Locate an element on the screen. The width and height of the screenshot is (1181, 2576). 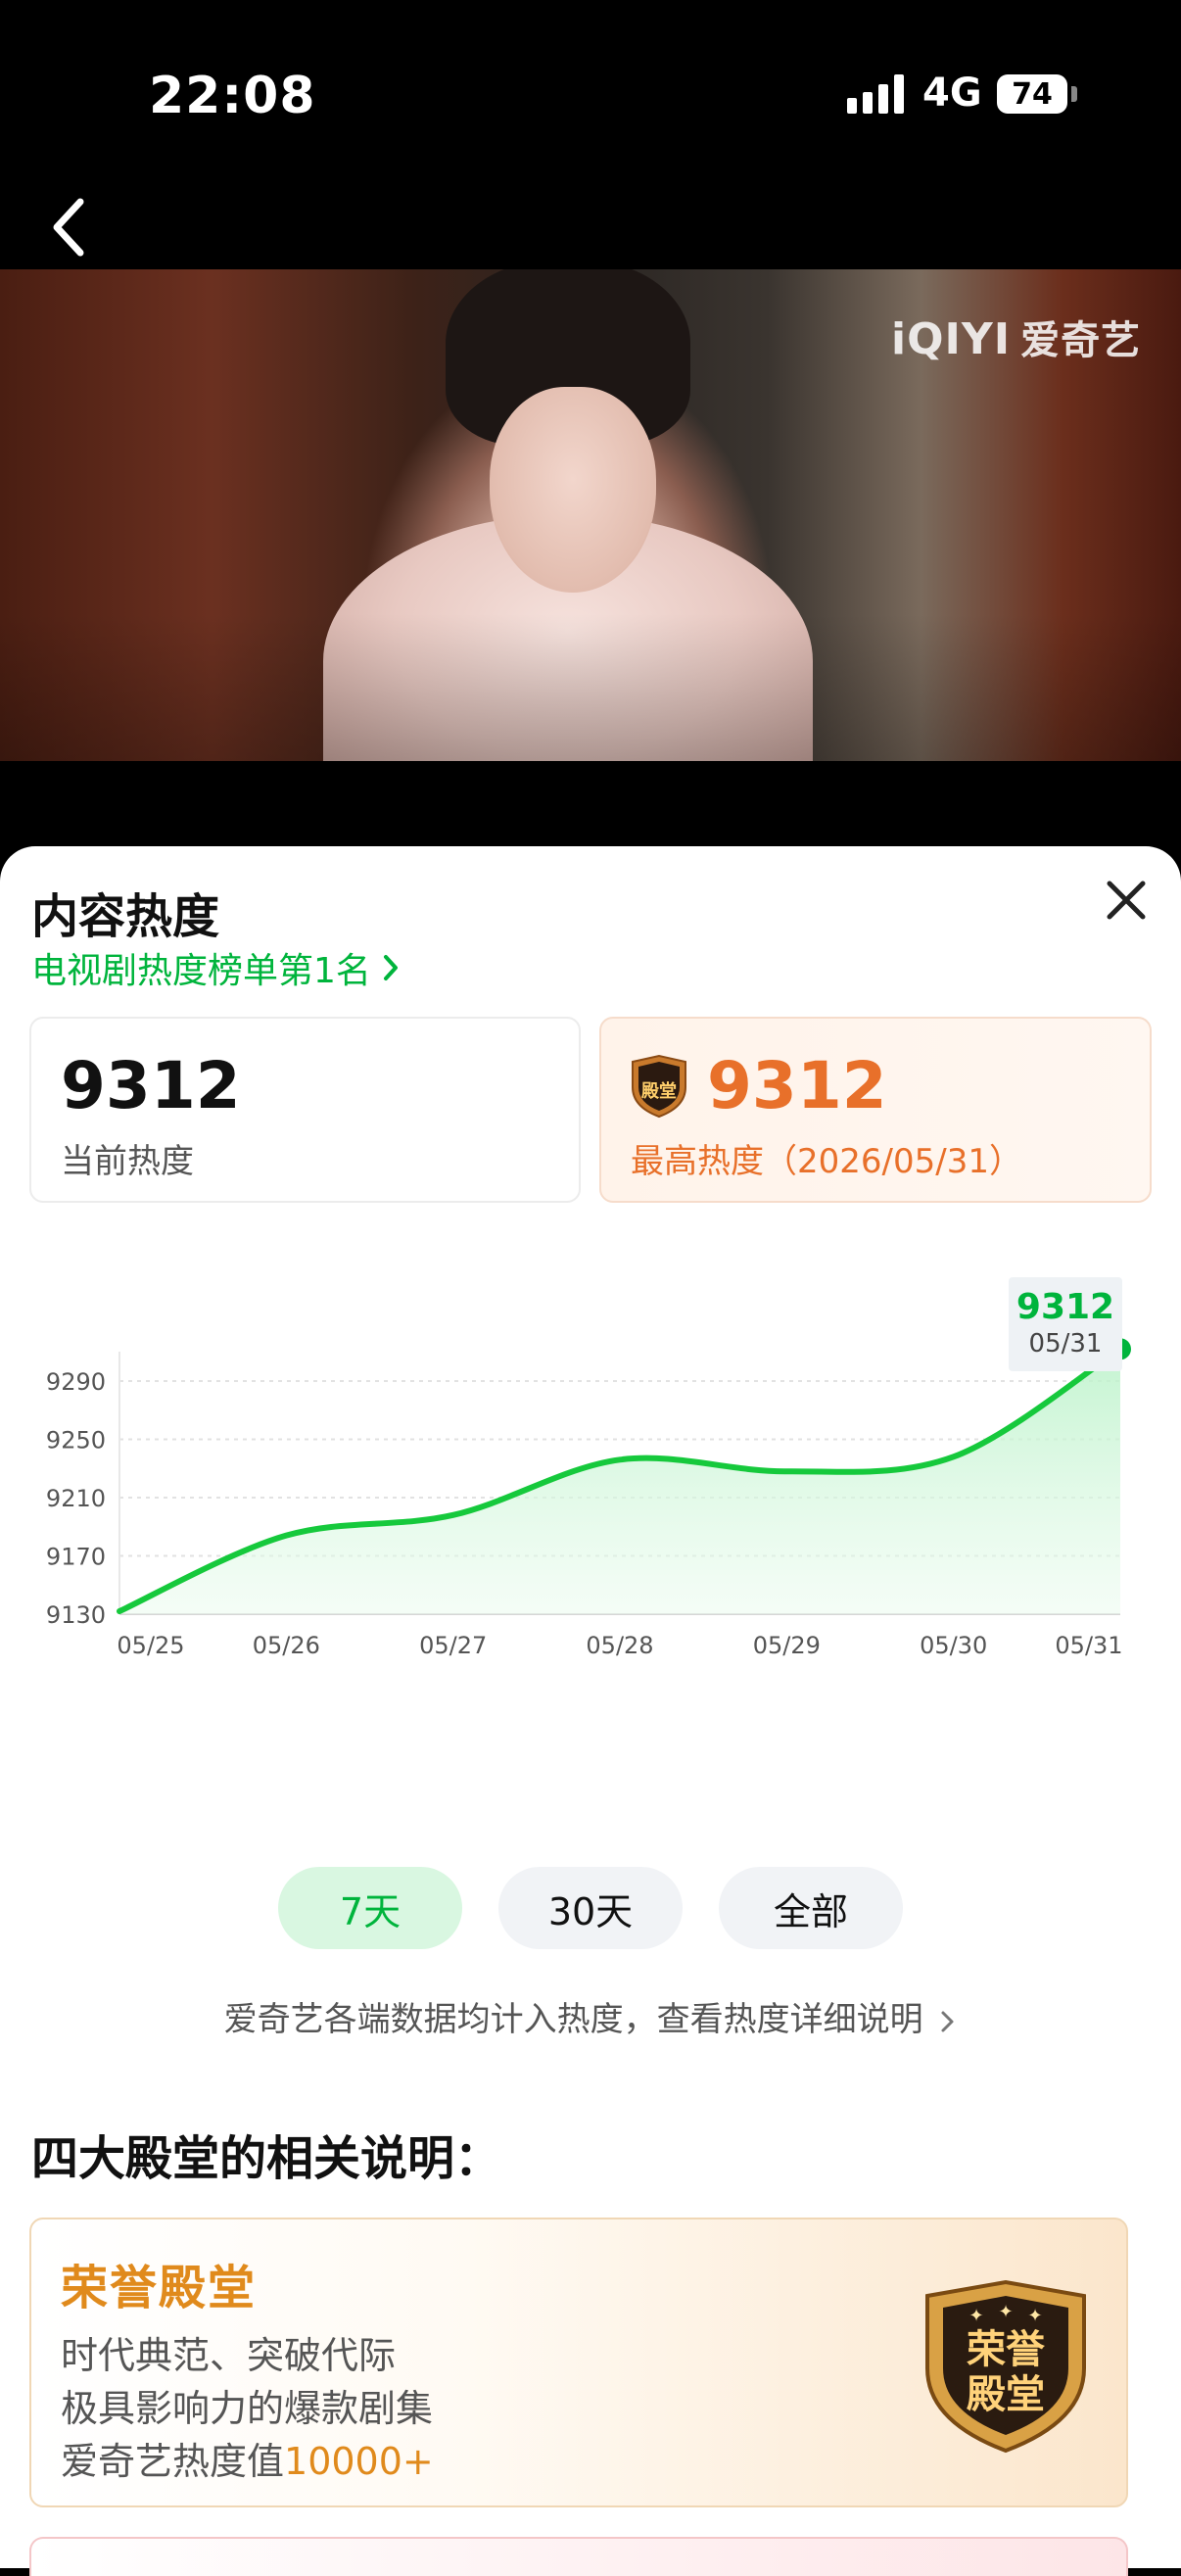
battery-tip is located at coordinates (1074, 94).